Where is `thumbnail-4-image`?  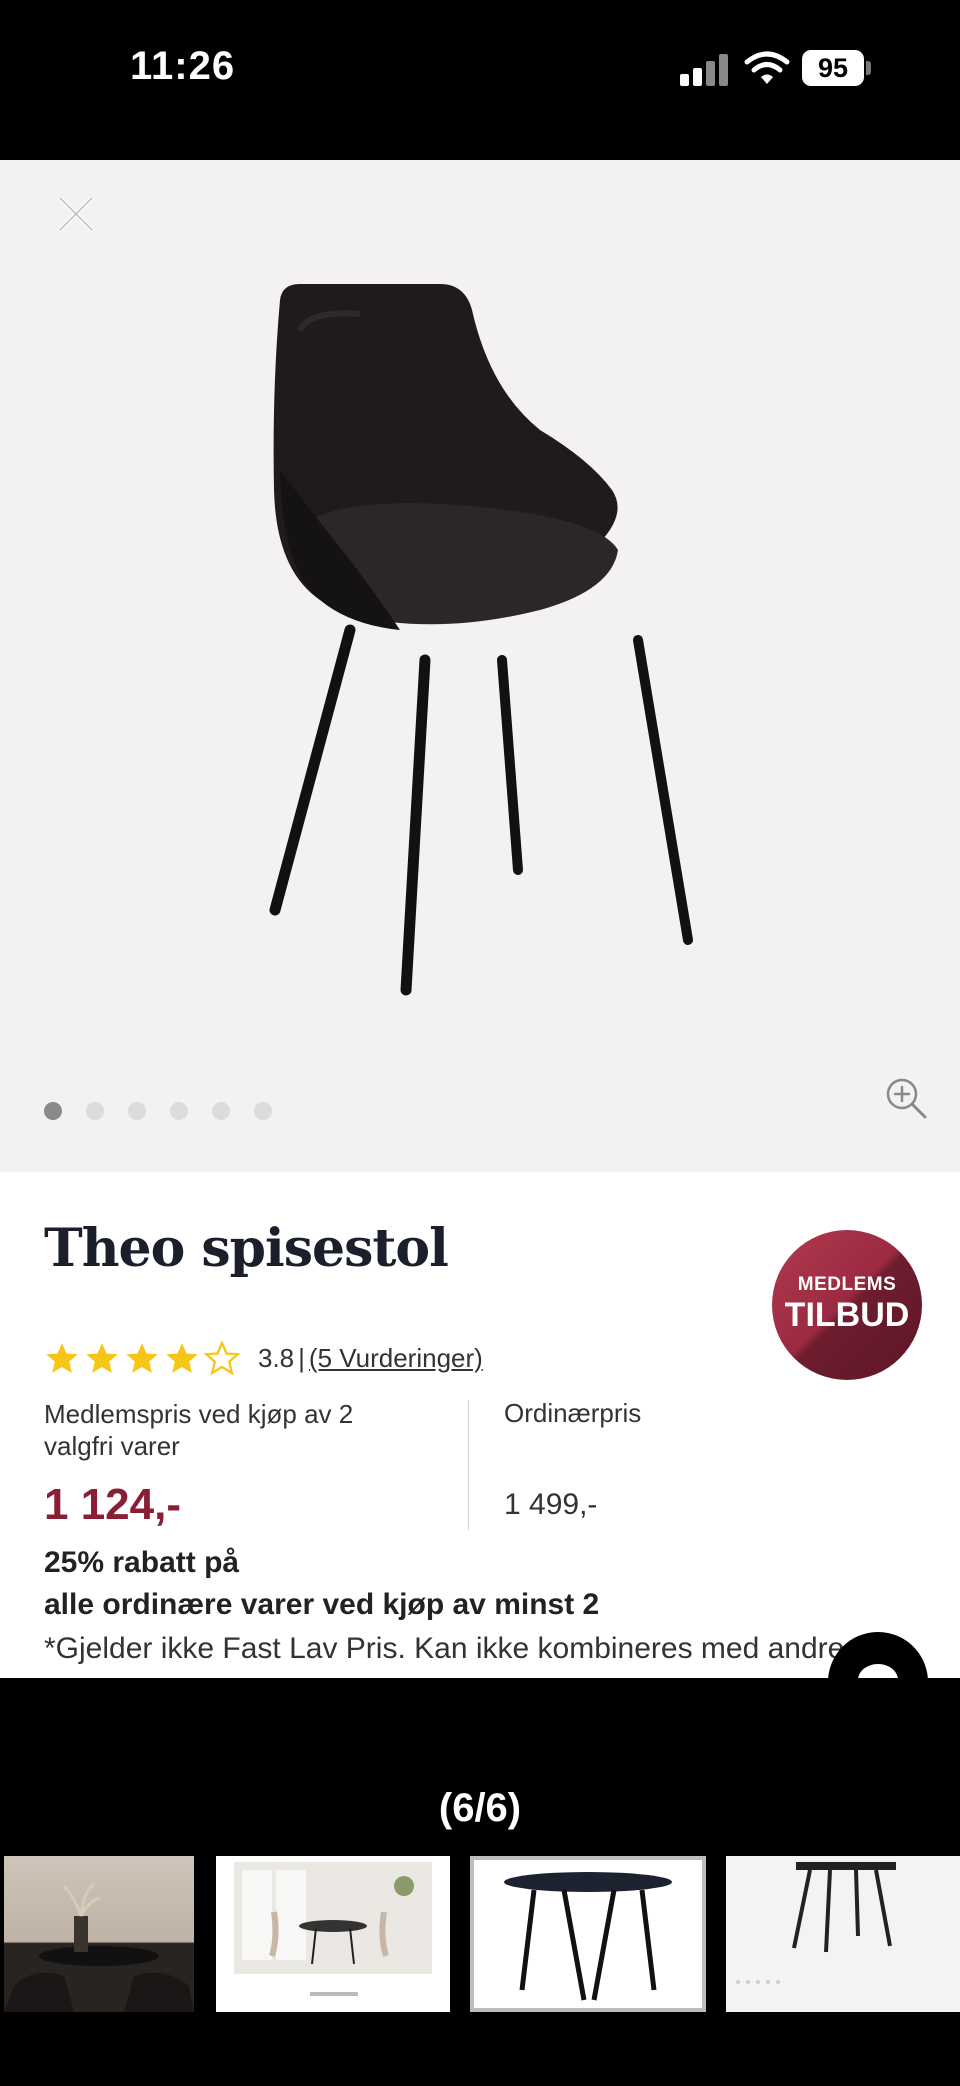
thumbnail-4-image is located at coordinates (816, 1923).